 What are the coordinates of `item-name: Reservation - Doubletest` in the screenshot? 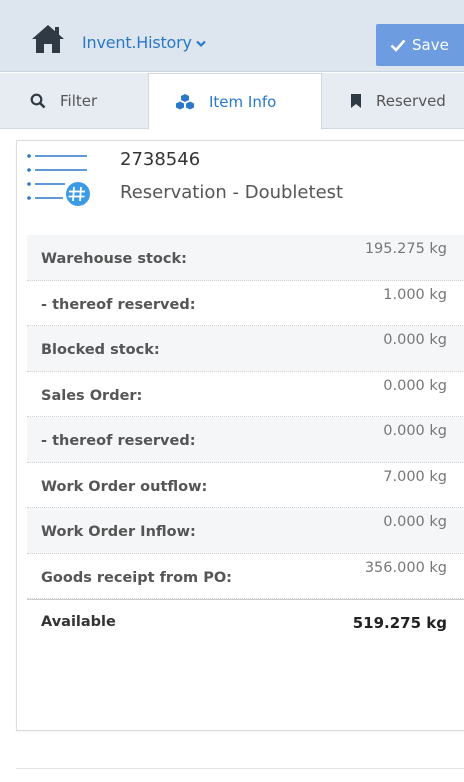 It's located at (232, 192).